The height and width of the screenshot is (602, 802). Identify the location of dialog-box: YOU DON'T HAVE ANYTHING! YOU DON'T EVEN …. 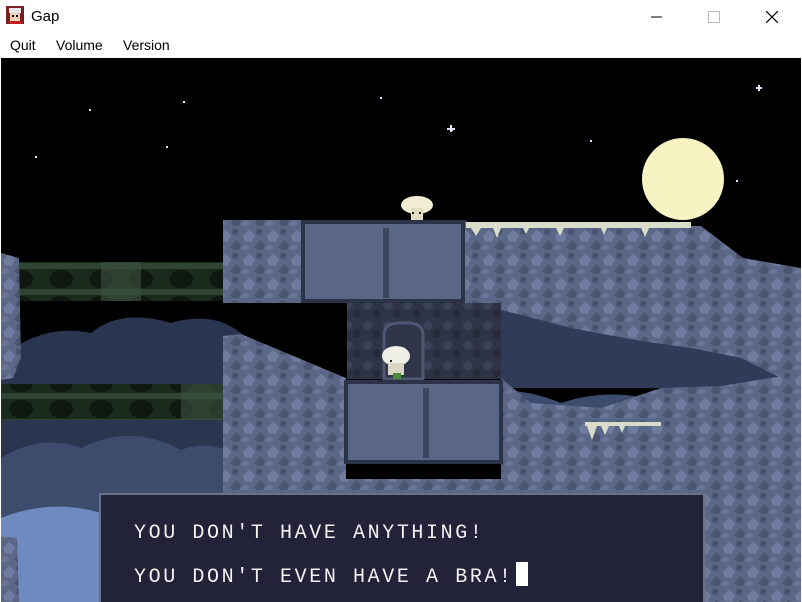
(402, 547).